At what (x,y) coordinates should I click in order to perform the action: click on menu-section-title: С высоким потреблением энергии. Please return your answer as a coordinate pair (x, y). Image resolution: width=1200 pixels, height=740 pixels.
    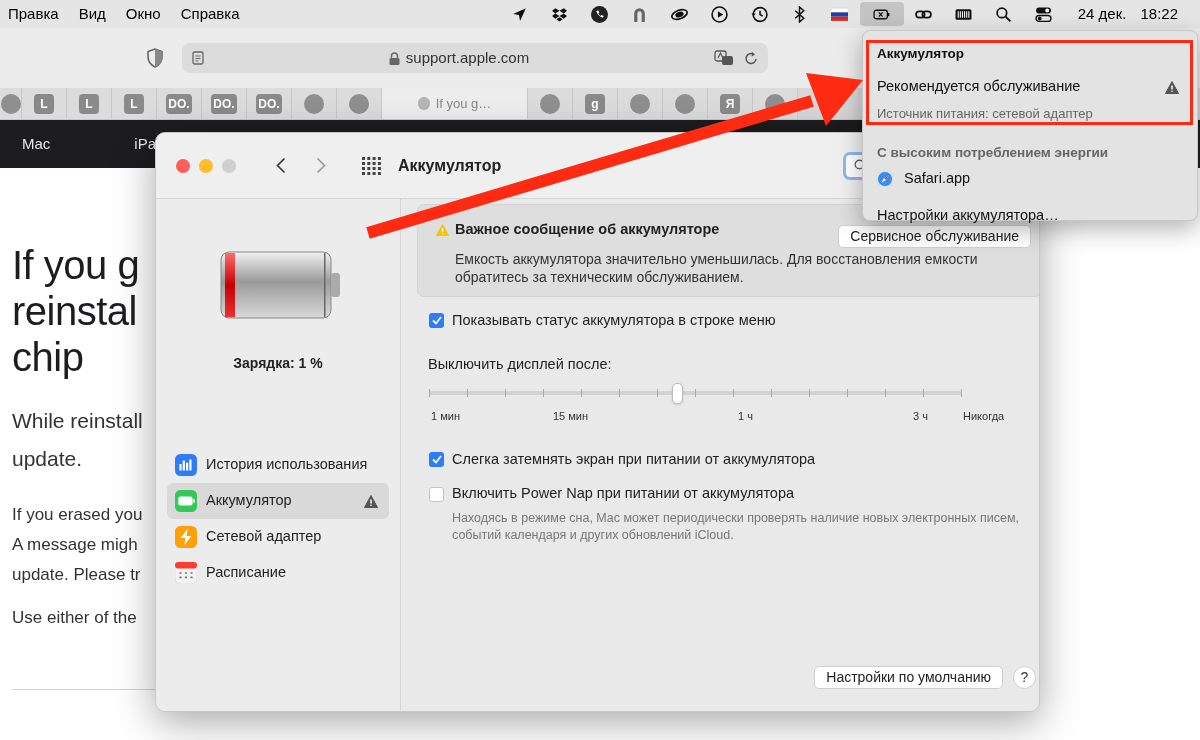
    Looking at the image, I should click on (993, 152).